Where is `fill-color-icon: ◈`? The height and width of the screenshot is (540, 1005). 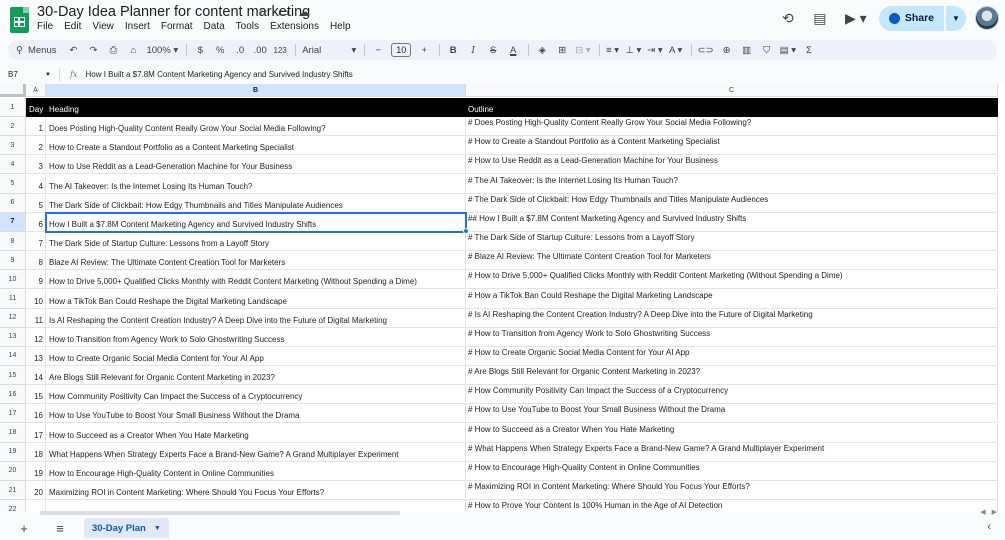
fill-color-icon: ◈ is located at coordinates (542, 50).